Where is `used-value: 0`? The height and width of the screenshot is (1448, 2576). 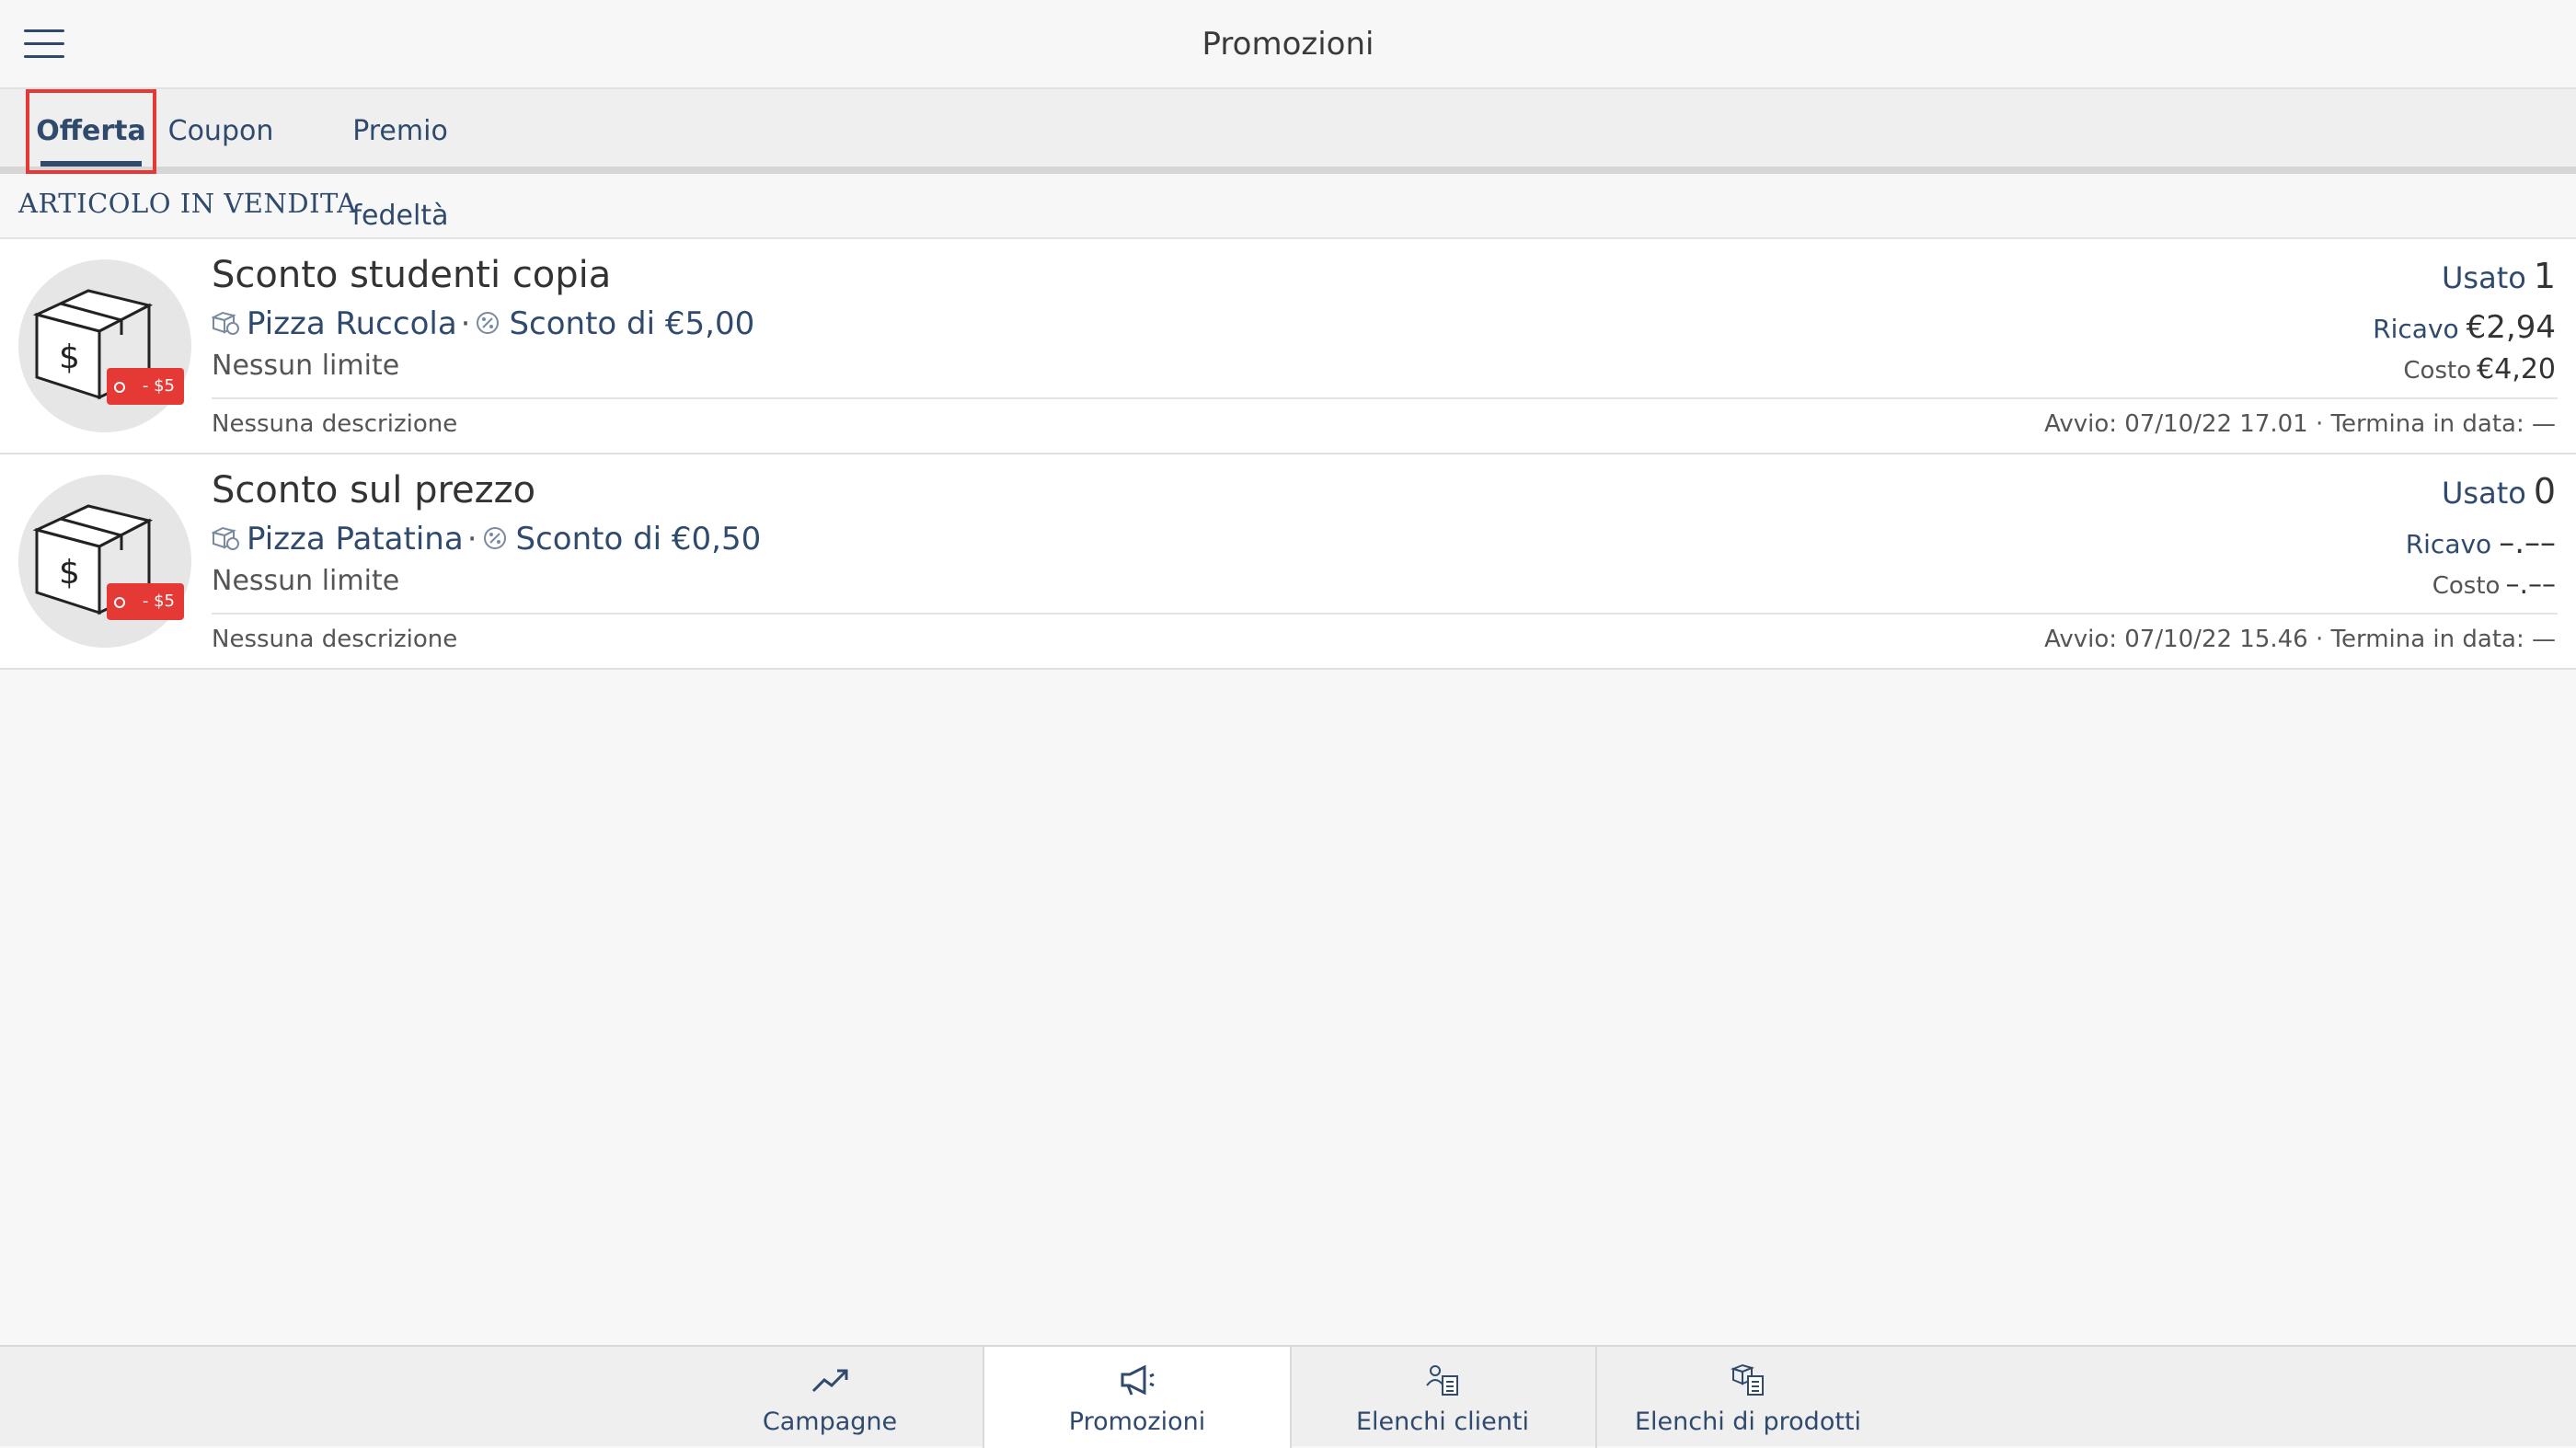
used-value: 0 is located at coordinates (2544, 491).